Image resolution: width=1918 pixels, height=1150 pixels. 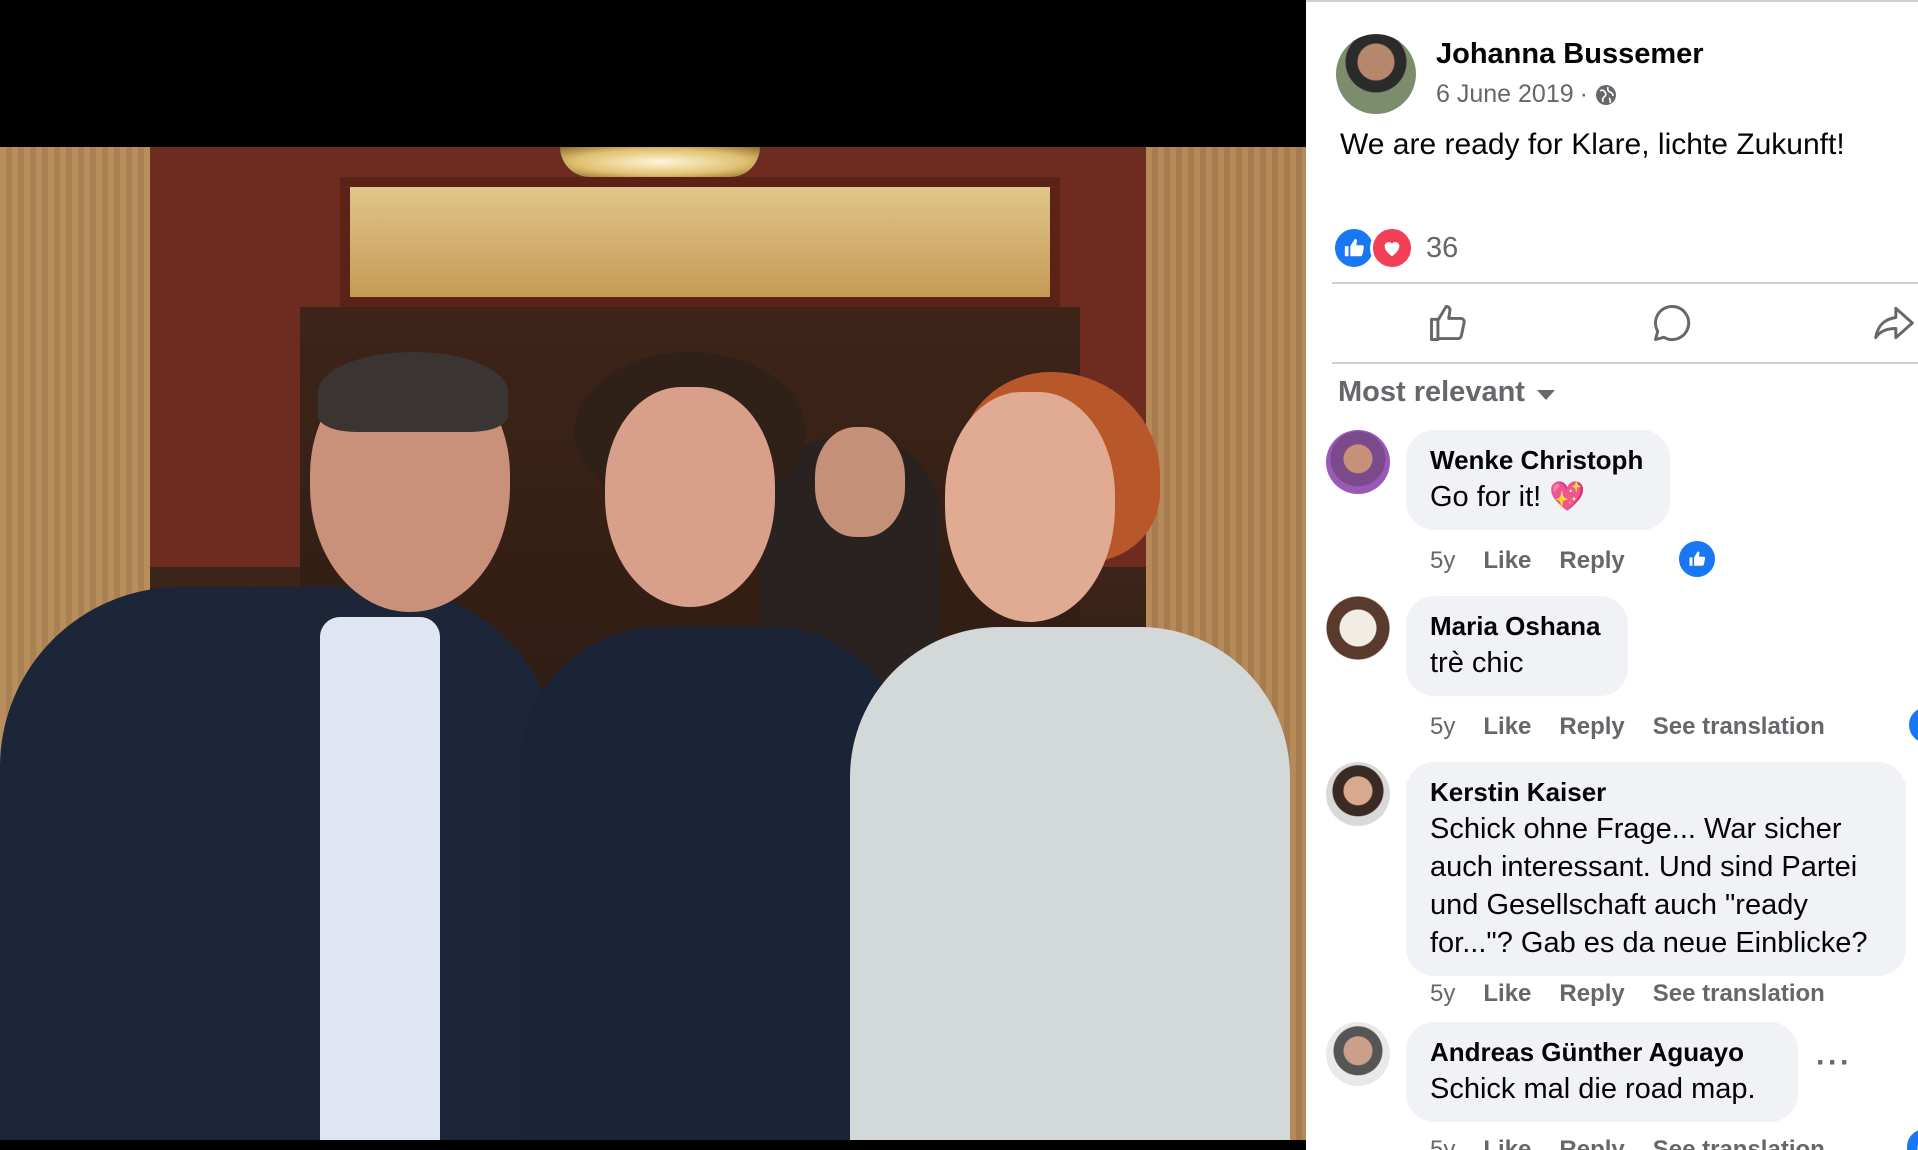 What do you see at coordinates (1612, 1) in the screenshot?
I see `top-border` at bounding box center [1612, 1].